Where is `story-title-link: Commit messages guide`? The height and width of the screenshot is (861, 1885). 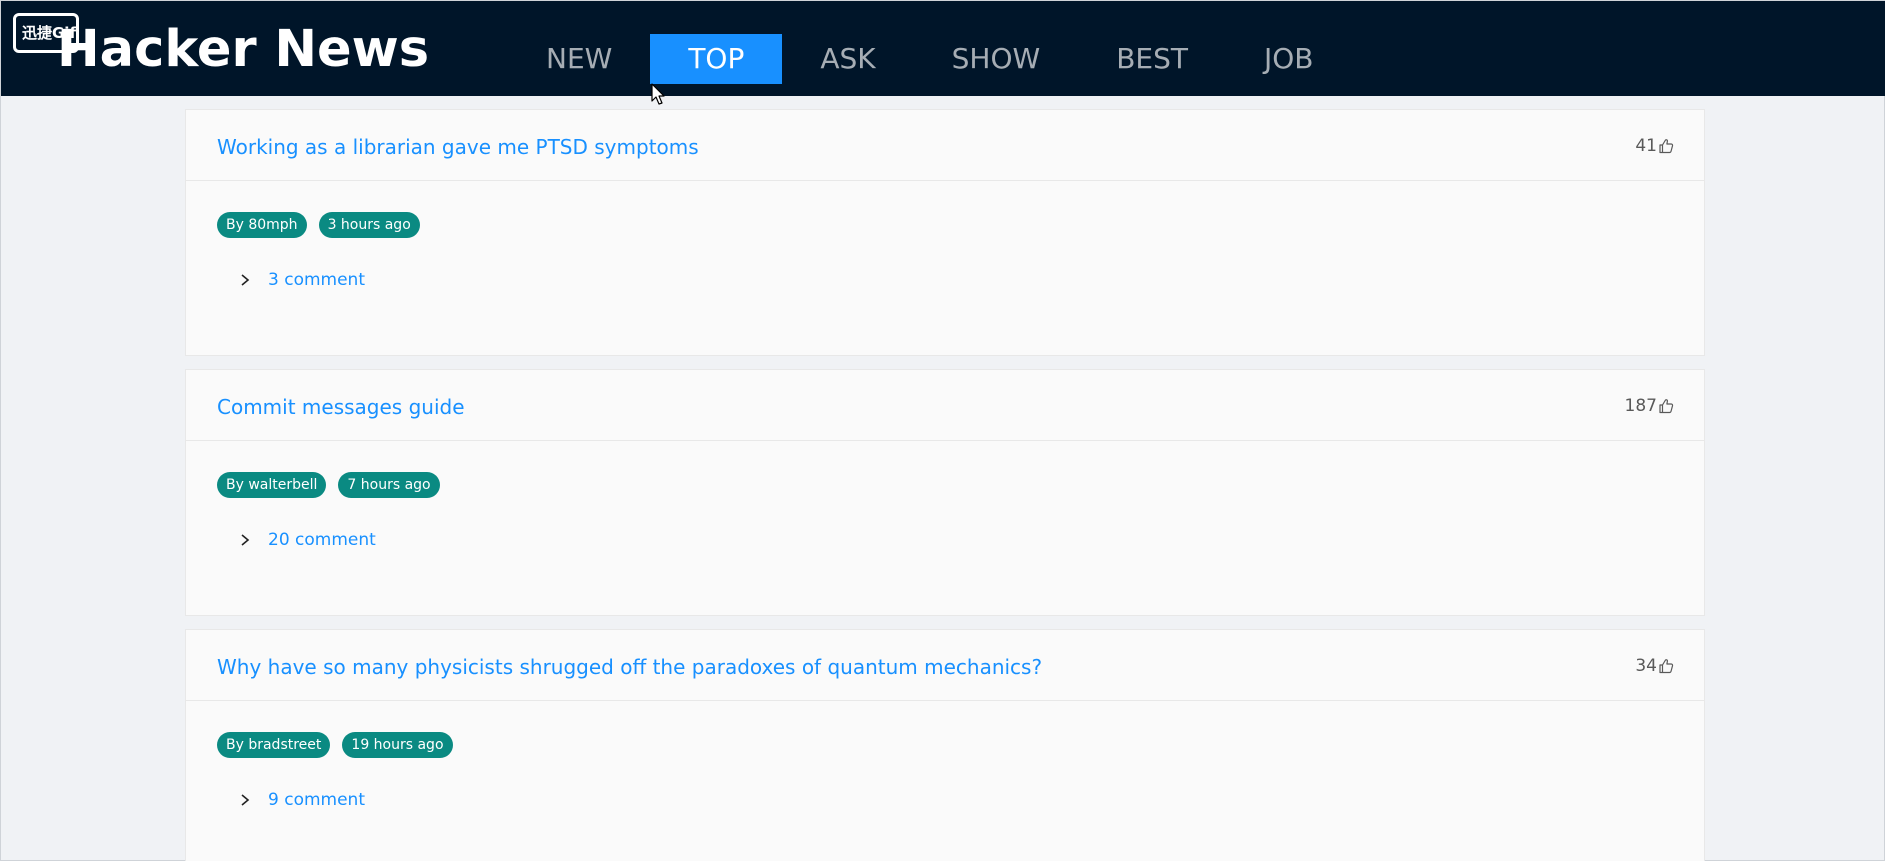 story-title-link: Commit messages guide is located at coordinates (341, 407).